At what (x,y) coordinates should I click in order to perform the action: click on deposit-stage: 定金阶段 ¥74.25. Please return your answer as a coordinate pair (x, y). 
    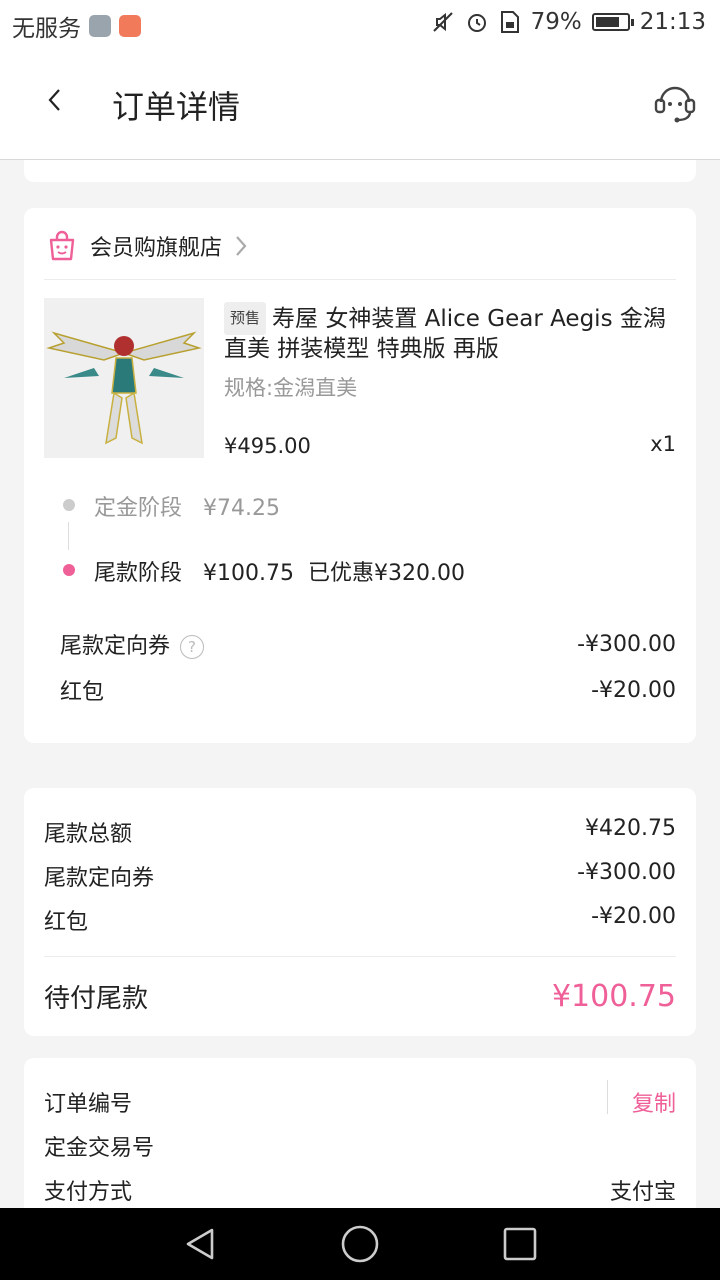
    Looking at the image, I should click on (187, 506).